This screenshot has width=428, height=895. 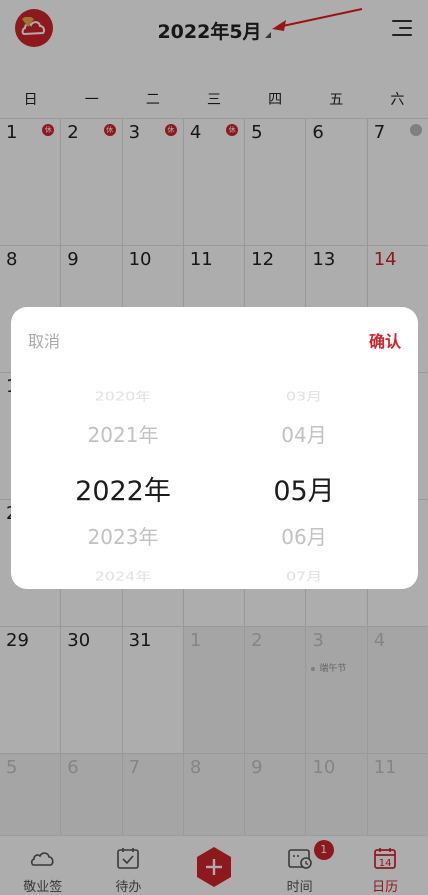 What do you see at coordinates (44, 340) in the screenshot?
I see `cancel-button: 取消` at bounding box center [44, 340].